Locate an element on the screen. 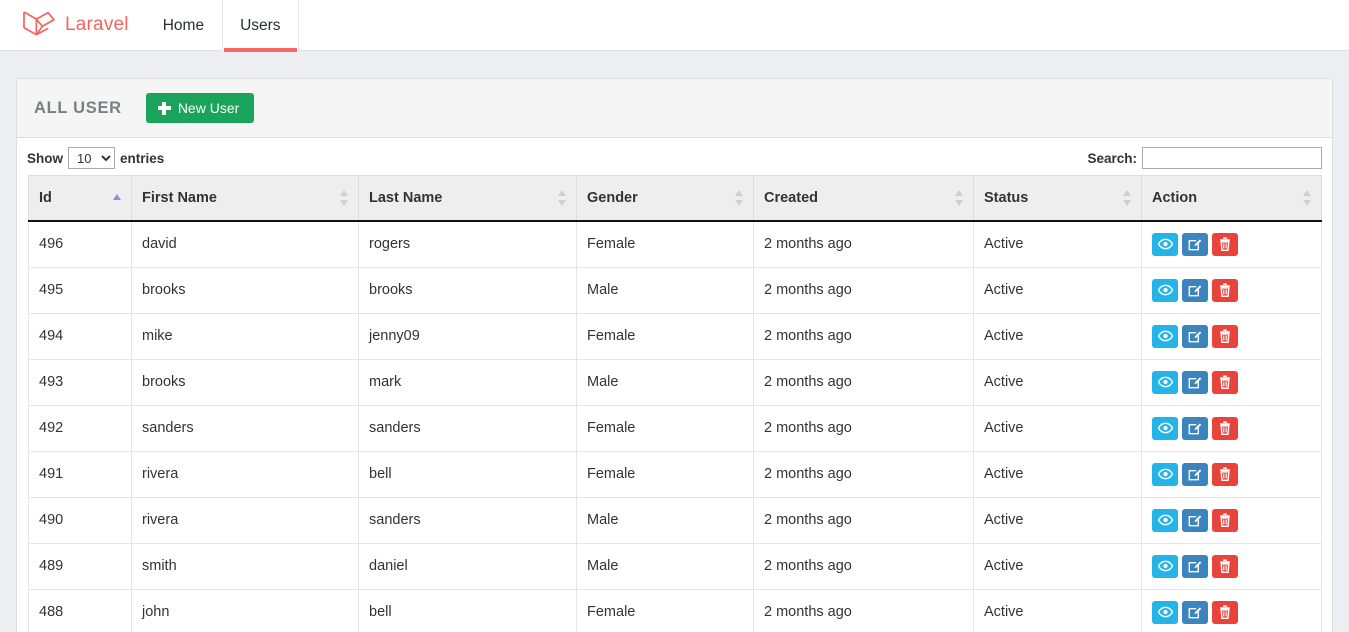  cell-last-name: sanders is located at coordinates (467, 428).